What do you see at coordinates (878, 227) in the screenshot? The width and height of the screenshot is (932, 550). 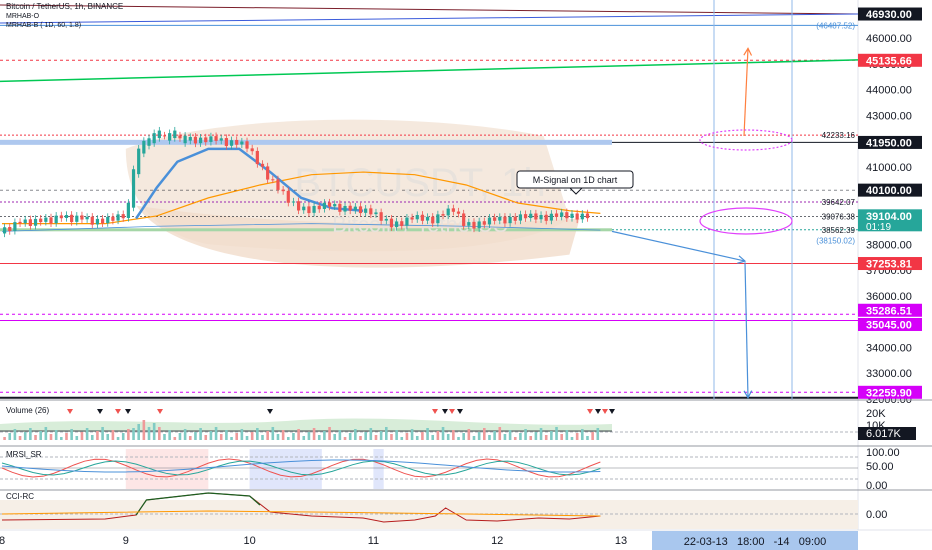 I see `countdown-text: 01:19` at bounding box center [878, 227].